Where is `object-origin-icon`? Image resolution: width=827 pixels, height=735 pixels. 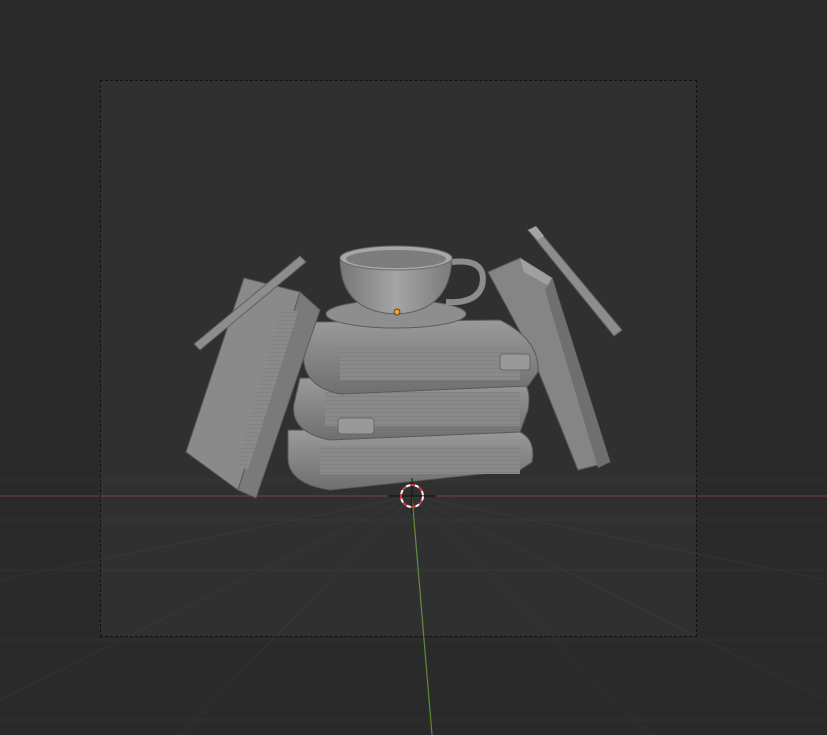 object-origin-icon is located at coordinates (397, 312).